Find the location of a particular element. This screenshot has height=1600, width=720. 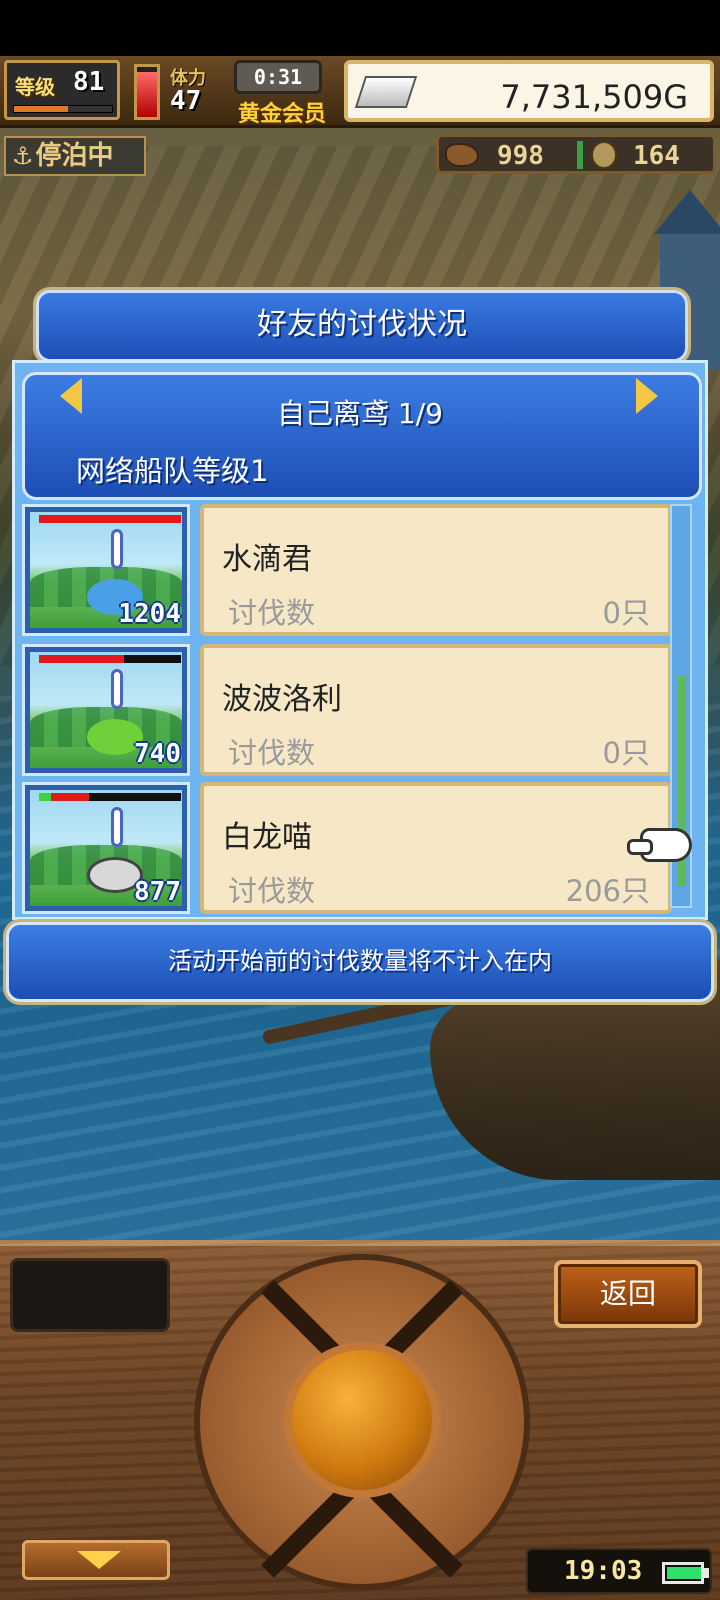

clock-box: 19:03 is located at coordinates (619, 1571).